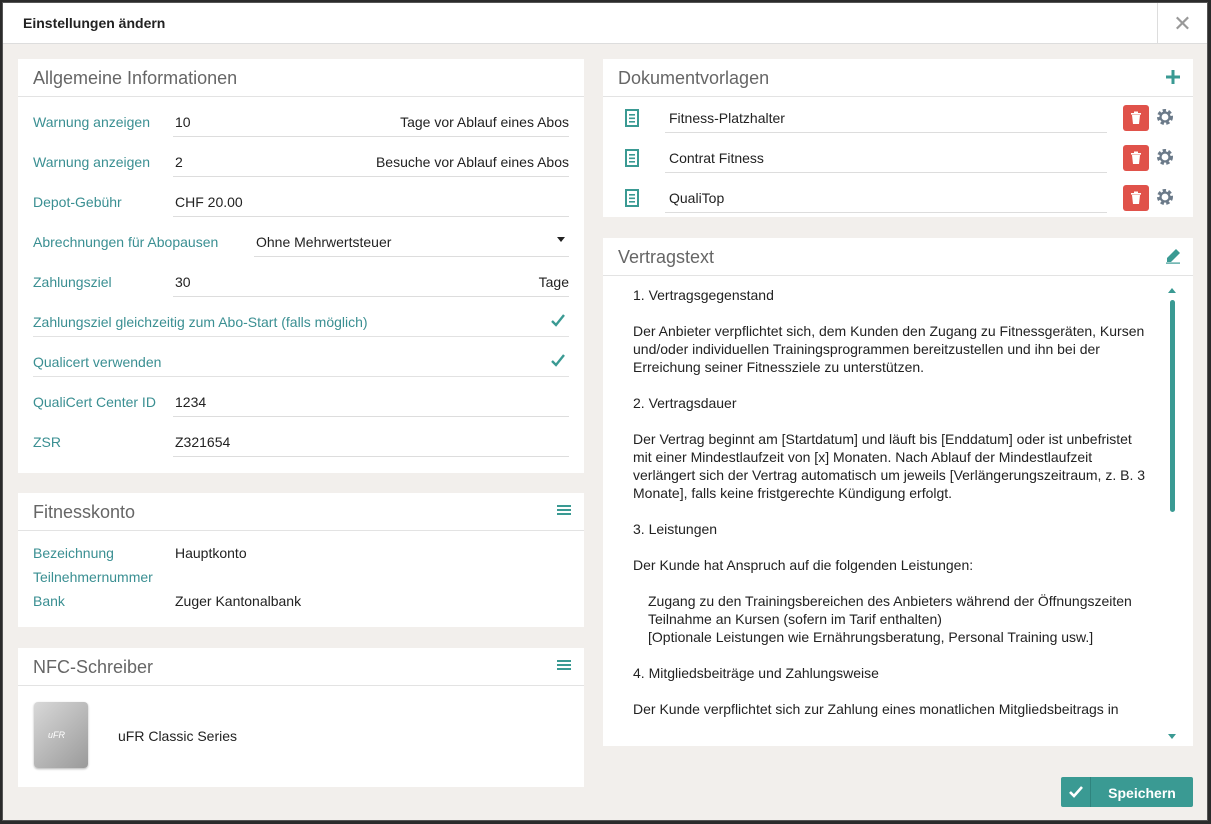 Image resolution: width=1211 pixels, height=824 pixels. I want to click on qualicert-row: Qualicert verwenden, so click(301, 360).